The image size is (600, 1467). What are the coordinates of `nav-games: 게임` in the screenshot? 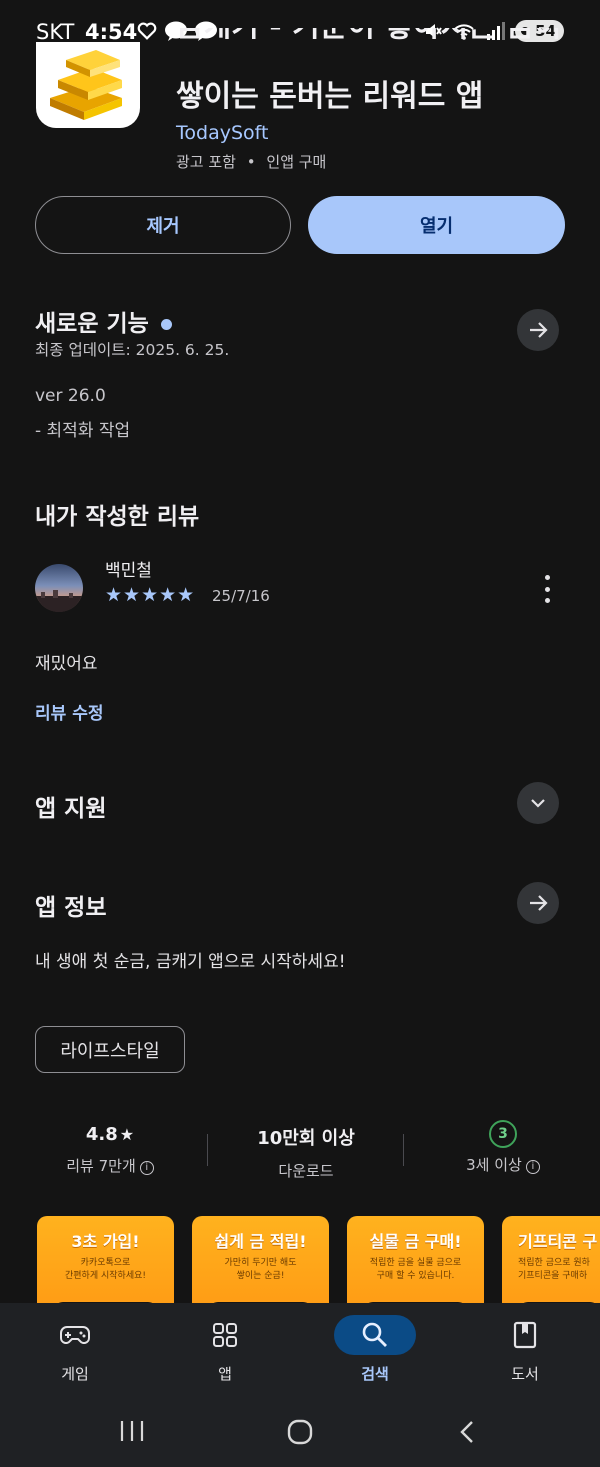 It's located at (75, 1348).